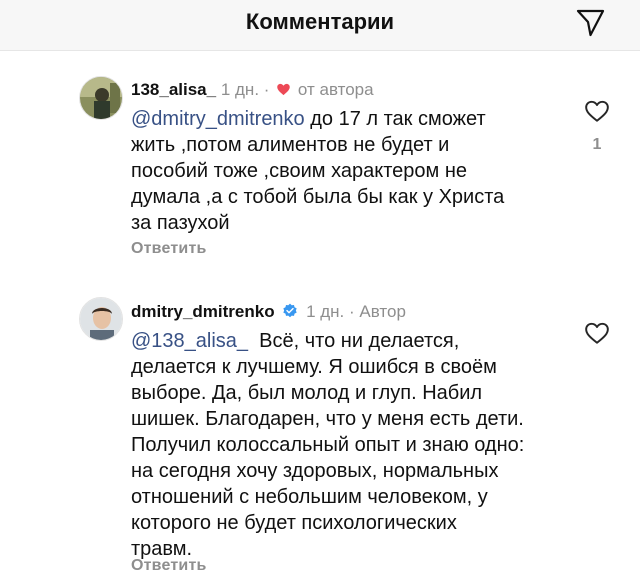  What do you see at coordinates (290, 310) in the screenshot?
I see `verified-badge-icon` at bounding box center [290, 310].